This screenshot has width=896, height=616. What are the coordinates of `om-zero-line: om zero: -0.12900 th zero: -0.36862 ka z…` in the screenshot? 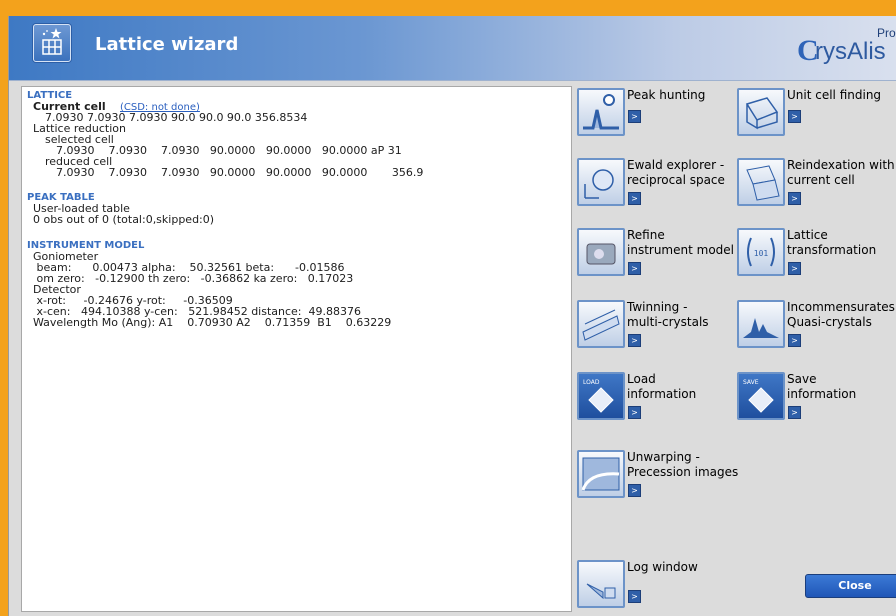 It's located at (193, 278).